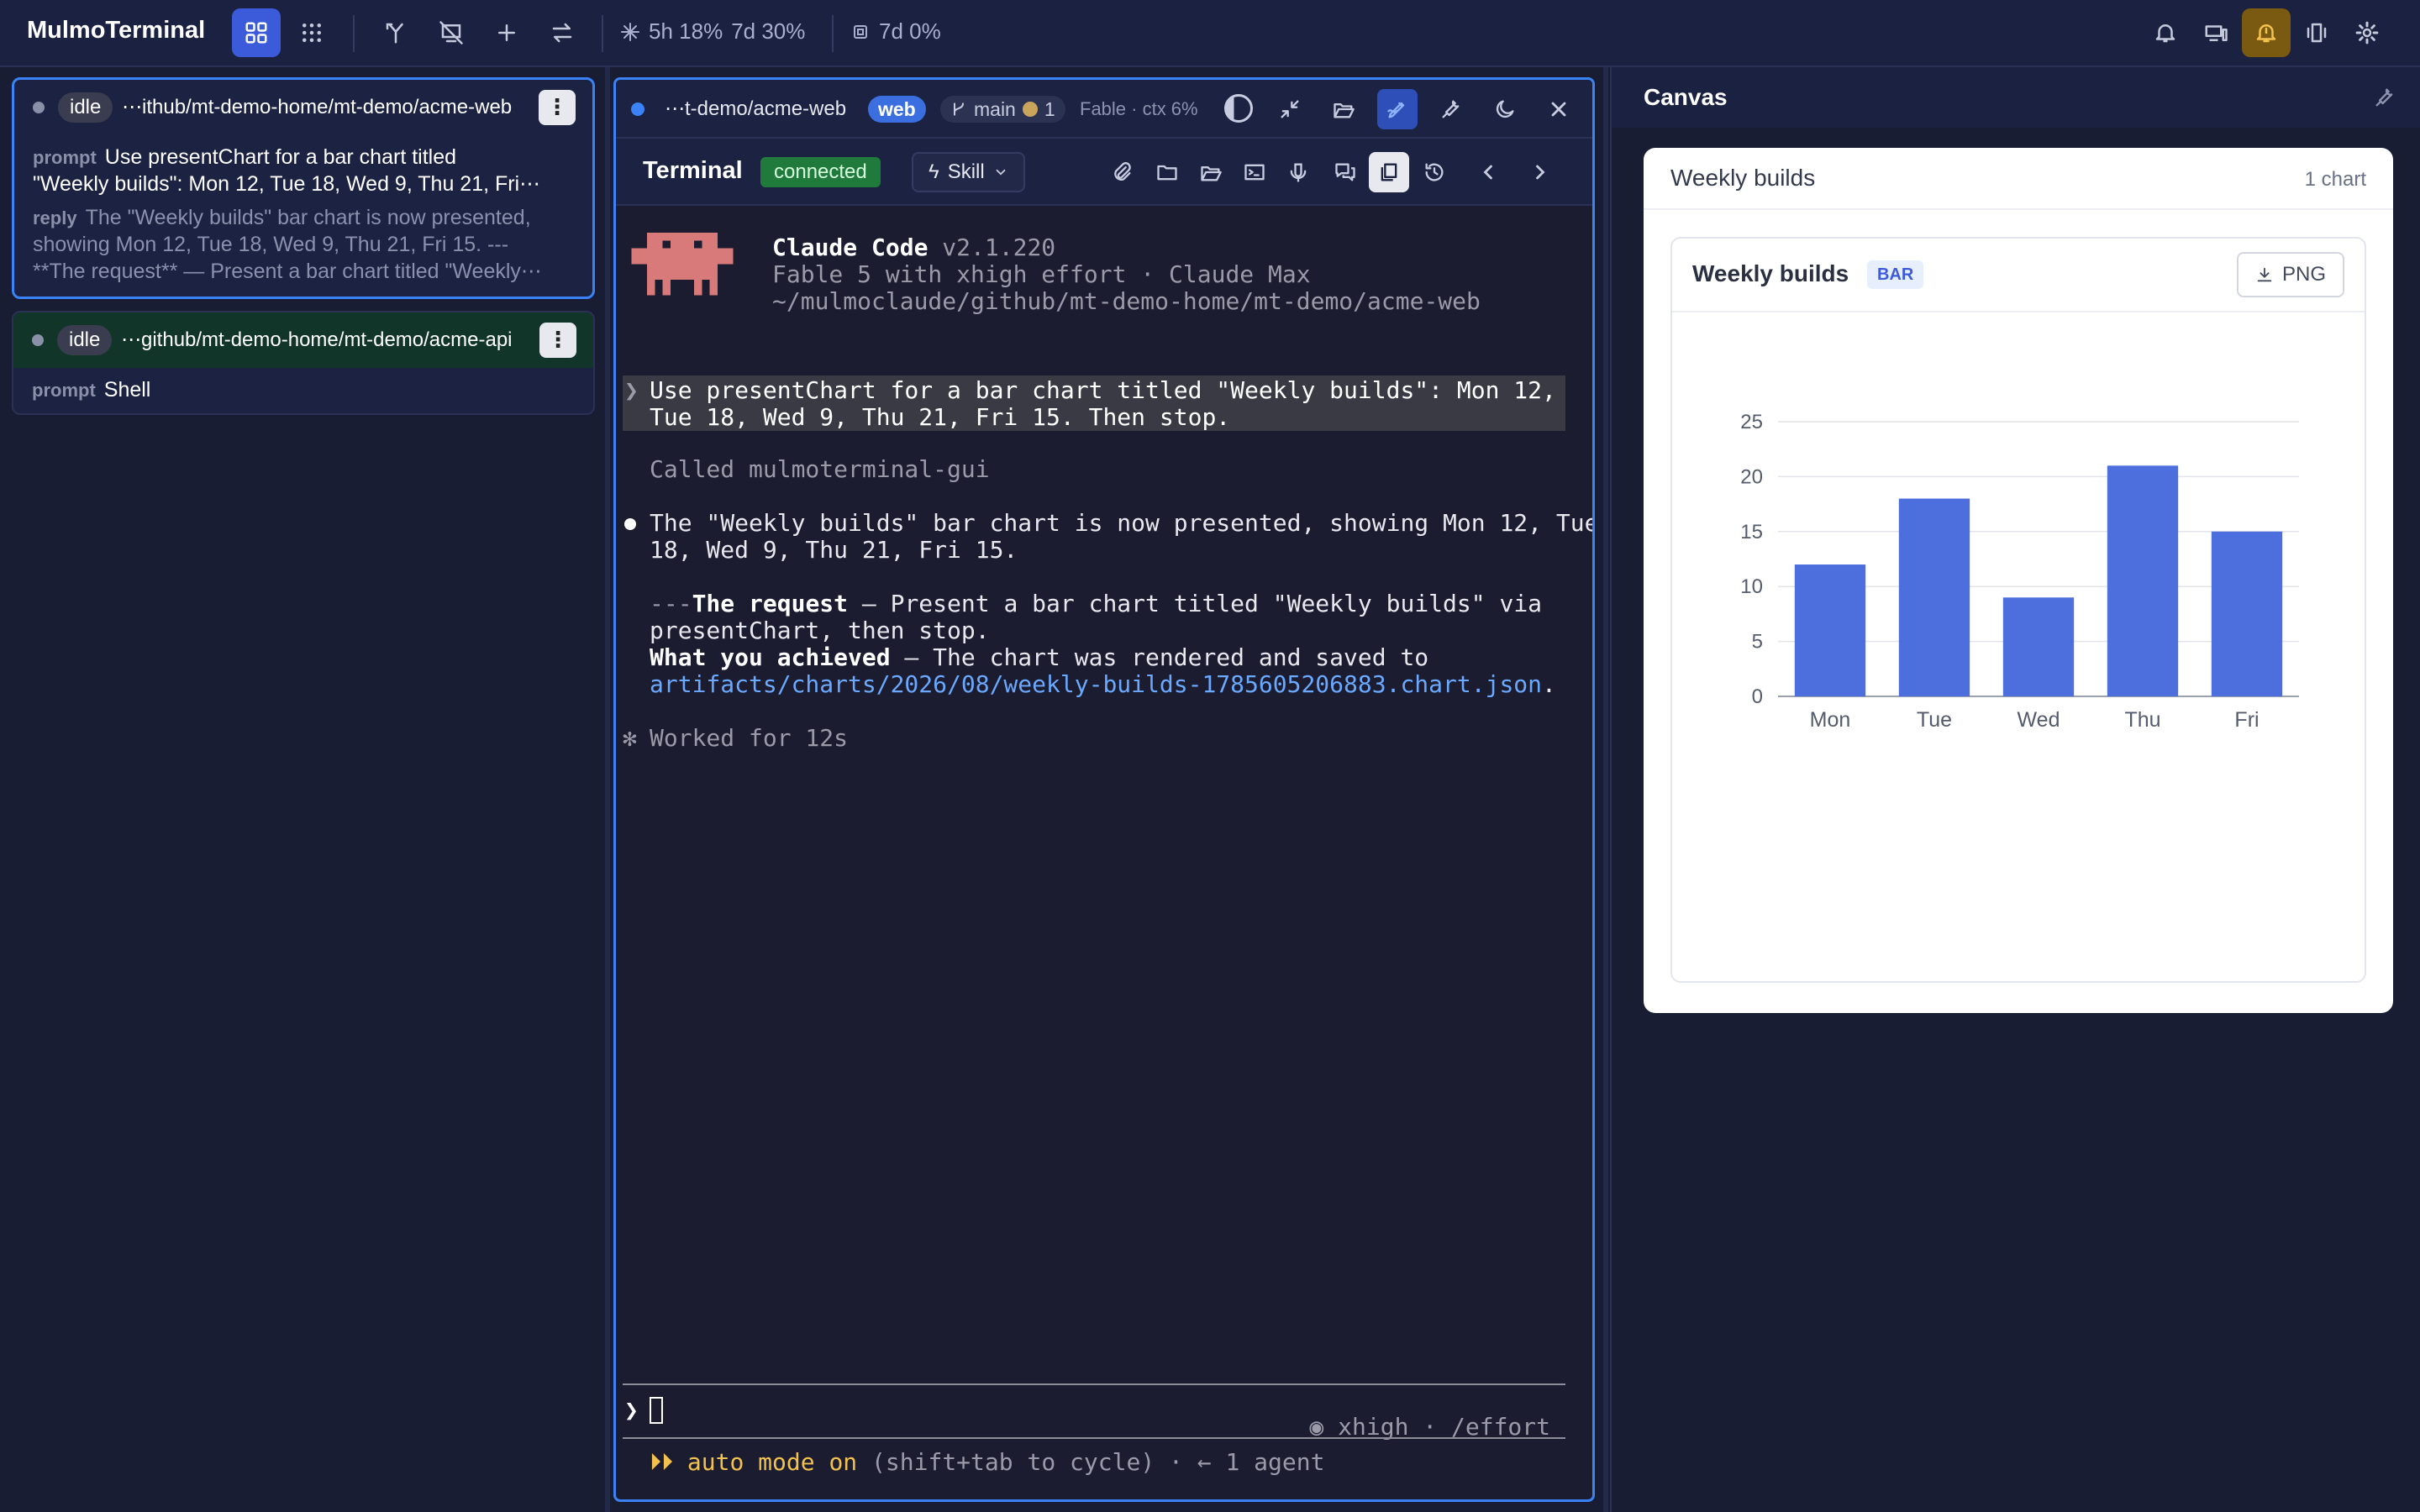  What do you see at coordinates (2142, 720) in the screenshot?
I see `x-tick-label: Thu` at bounding box center [2142, 720].